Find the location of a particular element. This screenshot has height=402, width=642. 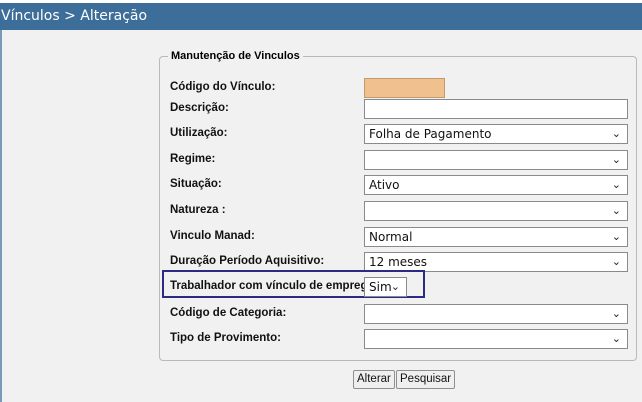

regime-select: ⌄ is located at coordinates (496, 160).